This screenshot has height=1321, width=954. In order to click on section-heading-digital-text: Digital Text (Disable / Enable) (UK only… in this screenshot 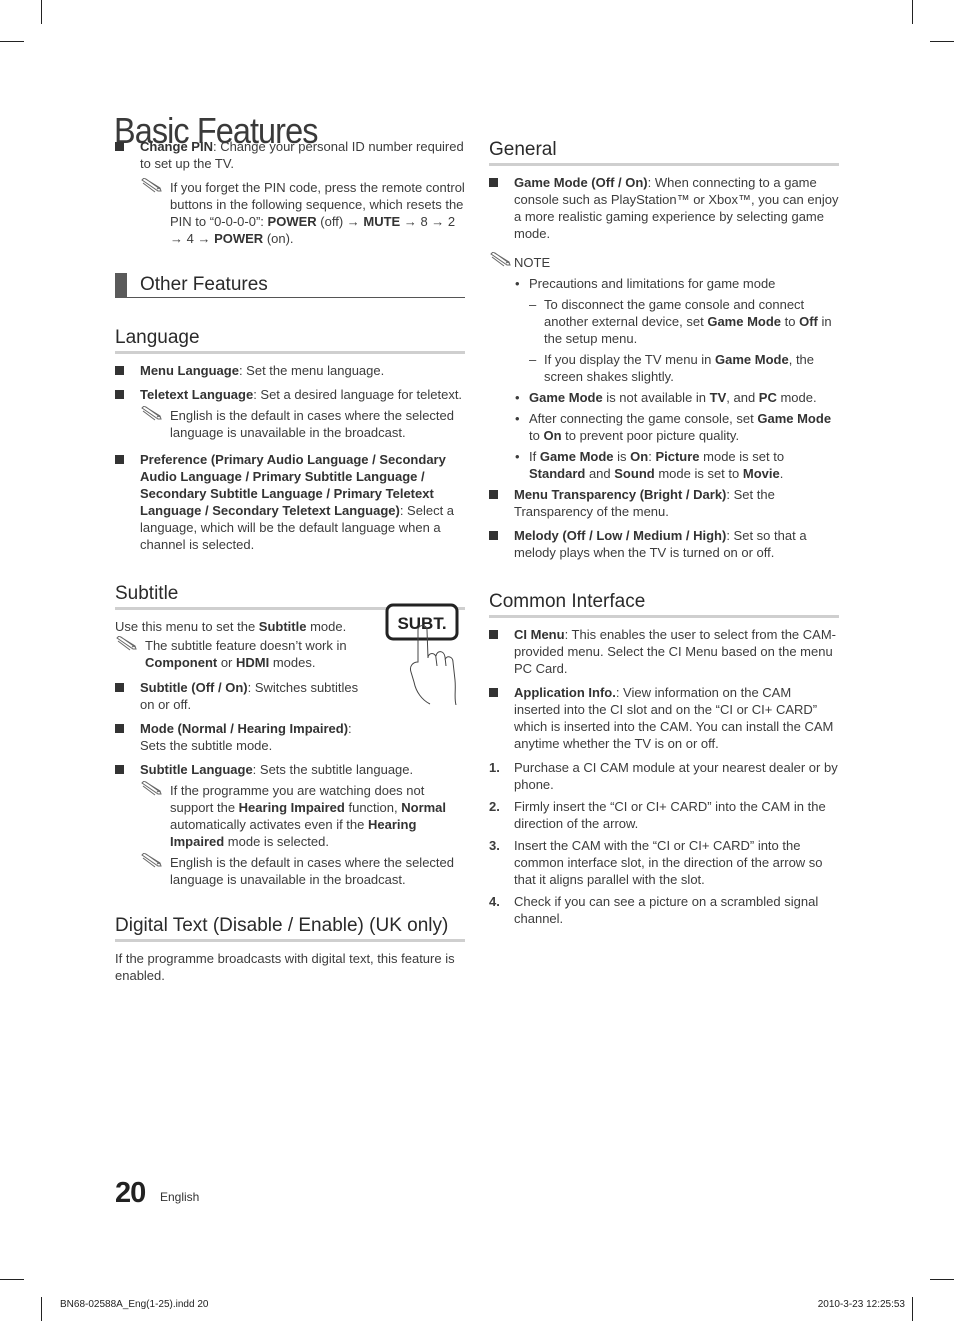, I will do `click(290, 928)`.